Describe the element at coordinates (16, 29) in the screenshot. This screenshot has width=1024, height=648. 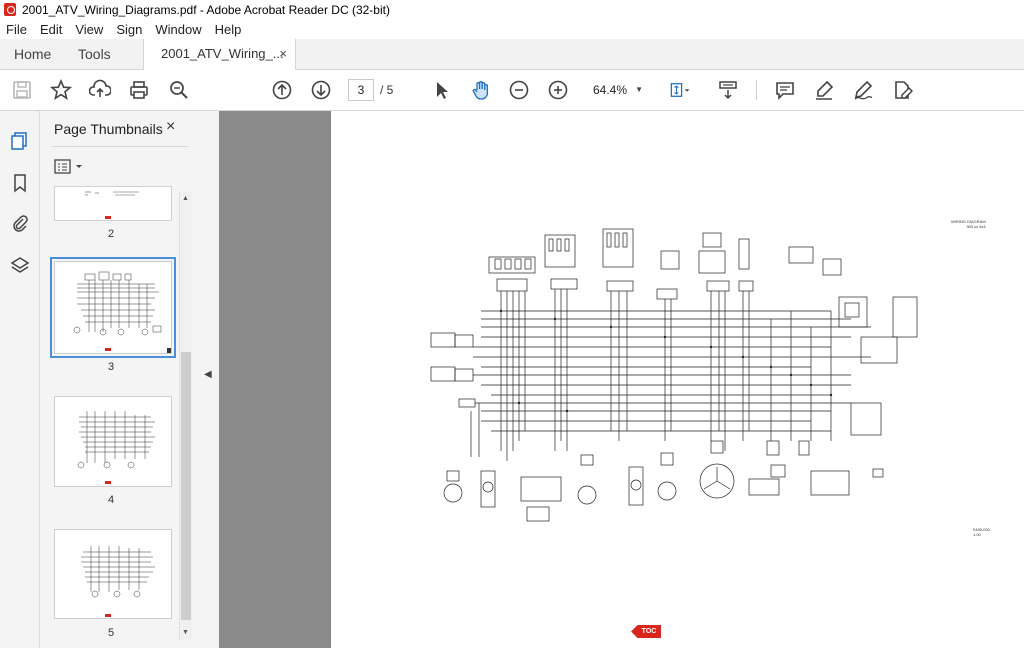
I see `menu-file: File` at that location.